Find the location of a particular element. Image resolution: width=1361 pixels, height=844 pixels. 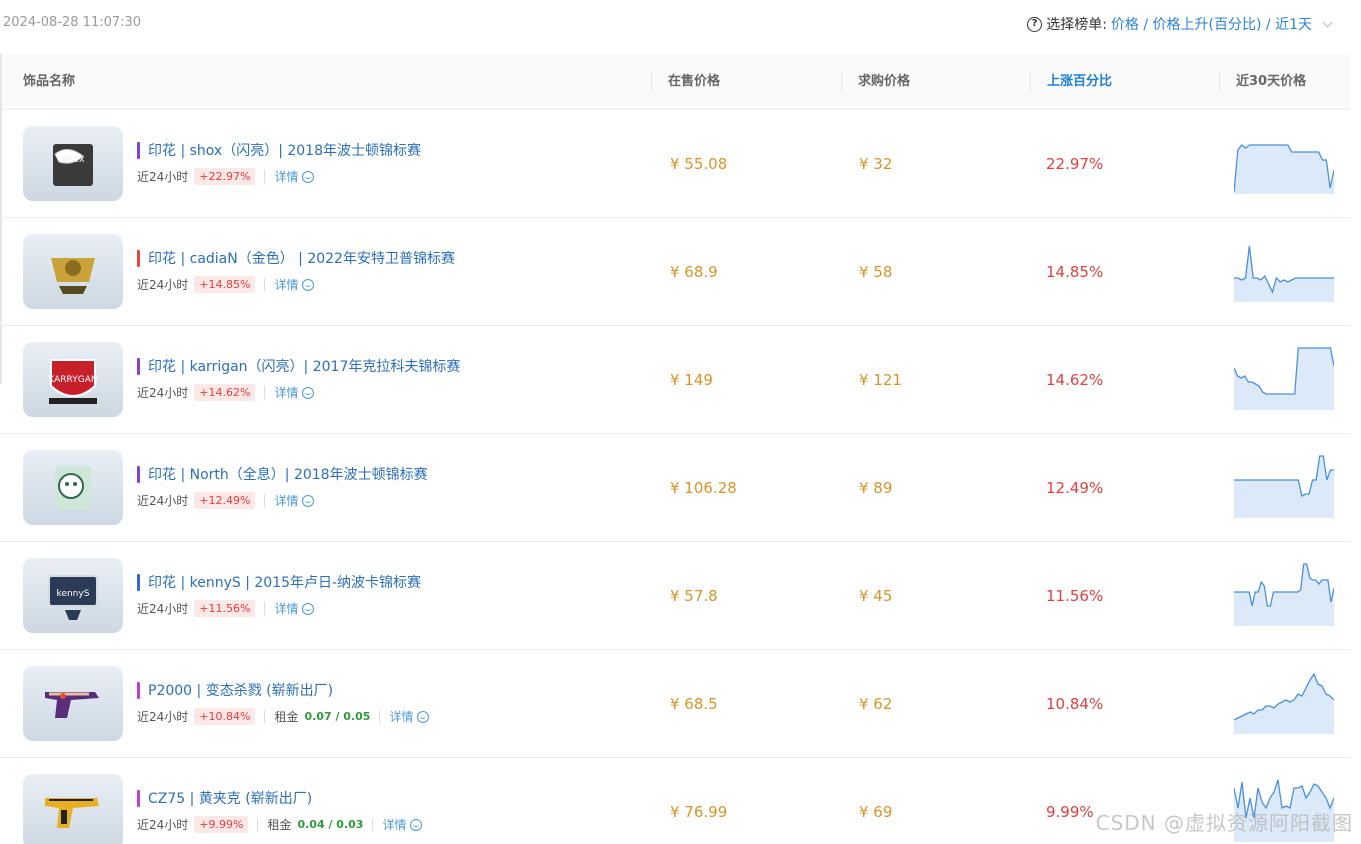

item-thumbnail: KARRYGAN is located at coordinates (73, 379).